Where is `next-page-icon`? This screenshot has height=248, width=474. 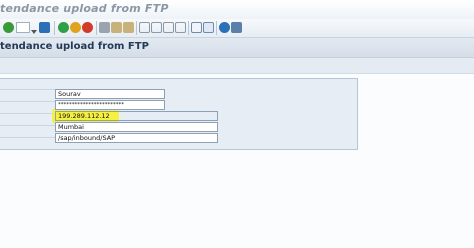 next-page-icon is located at coordinates (168, 27).